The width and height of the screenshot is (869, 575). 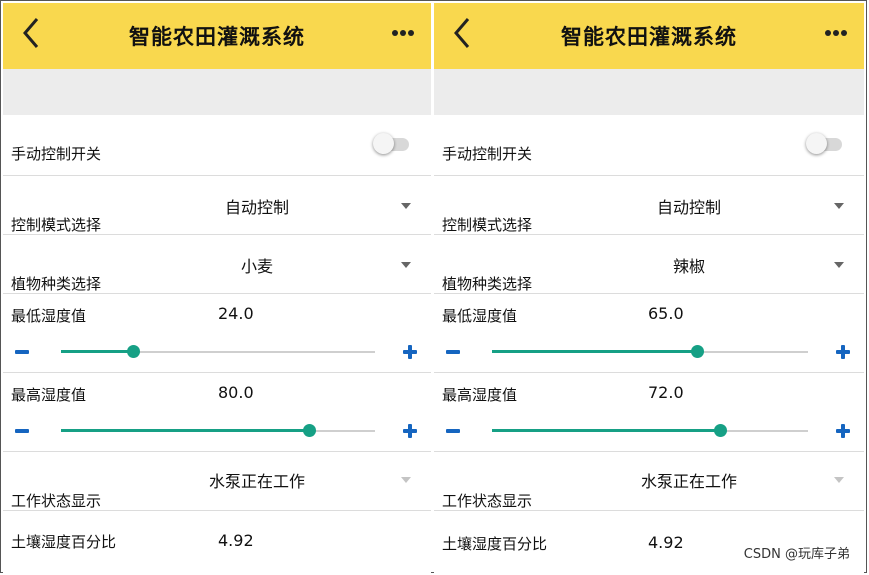 I want to click on plant-select-row: 植物种类选择 小麦, so click(x=217, y=264).